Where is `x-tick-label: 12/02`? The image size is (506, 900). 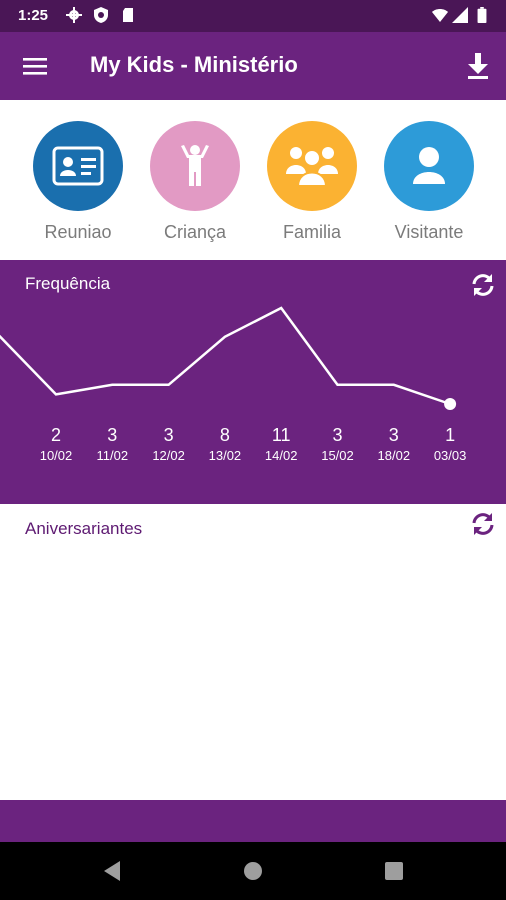 x-tick-label: 12/02 is located at coordinates (168, 455).